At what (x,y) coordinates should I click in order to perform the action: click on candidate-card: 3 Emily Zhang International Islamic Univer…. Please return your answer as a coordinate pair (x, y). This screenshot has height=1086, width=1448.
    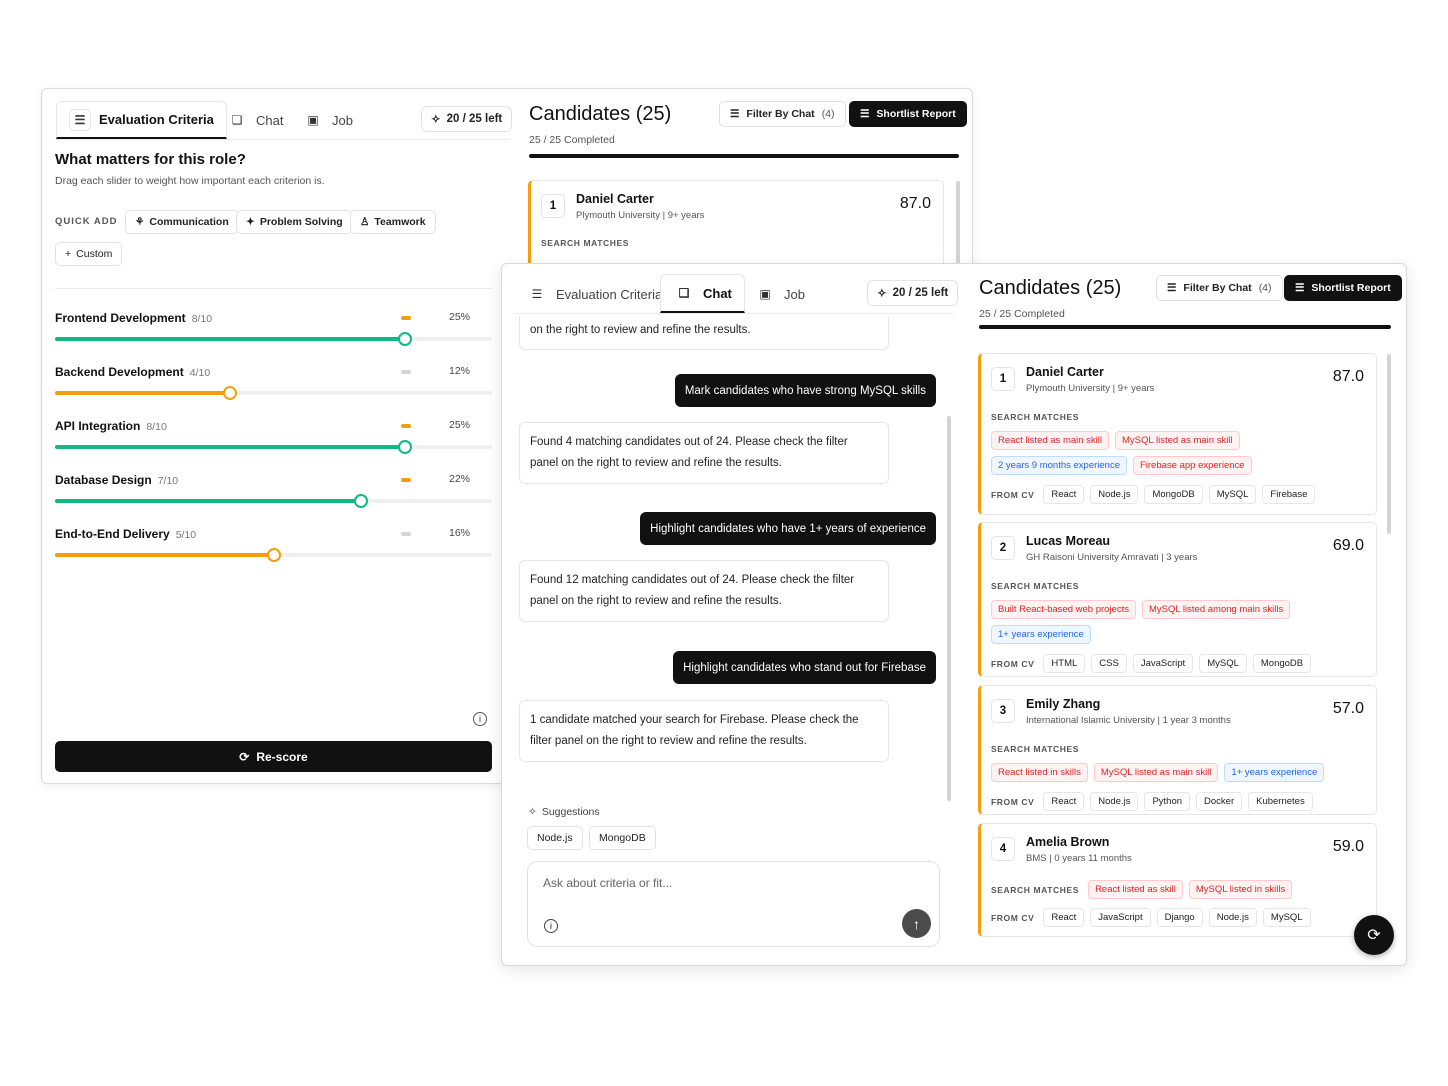
    Looking at the image, I should click on (1177, 750).